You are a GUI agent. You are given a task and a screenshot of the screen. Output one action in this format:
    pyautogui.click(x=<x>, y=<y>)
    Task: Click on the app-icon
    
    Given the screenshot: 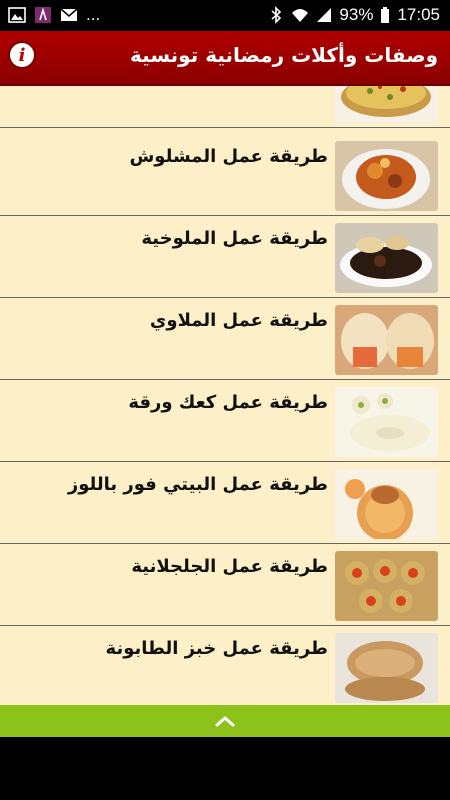 What is the action you would take?
    pyautogui.click(x=43, y=15)
    